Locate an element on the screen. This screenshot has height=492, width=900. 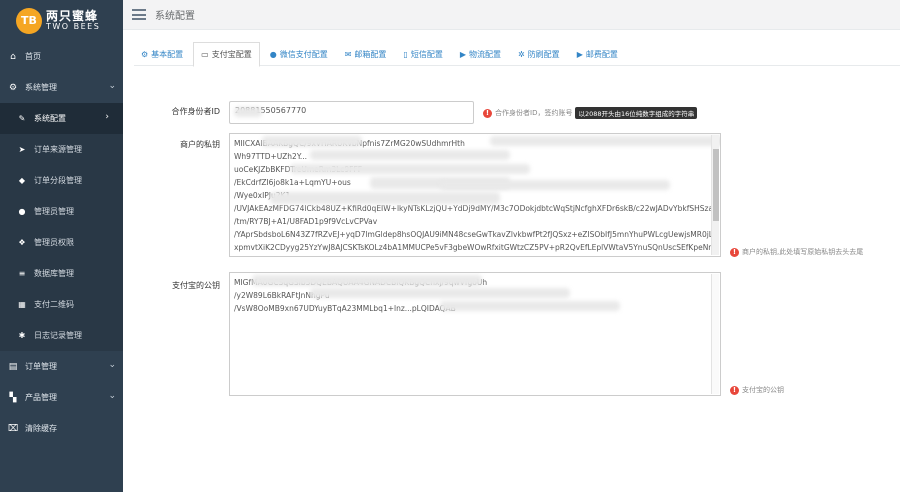
tab-alipay-config: ▭ 支付宝配置 is located at coordinates (226, 54).